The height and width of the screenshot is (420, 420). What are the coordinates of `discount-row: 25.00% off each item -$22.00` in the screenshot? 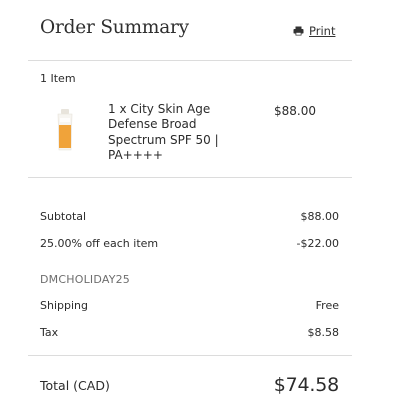 It's located at (189, 243).